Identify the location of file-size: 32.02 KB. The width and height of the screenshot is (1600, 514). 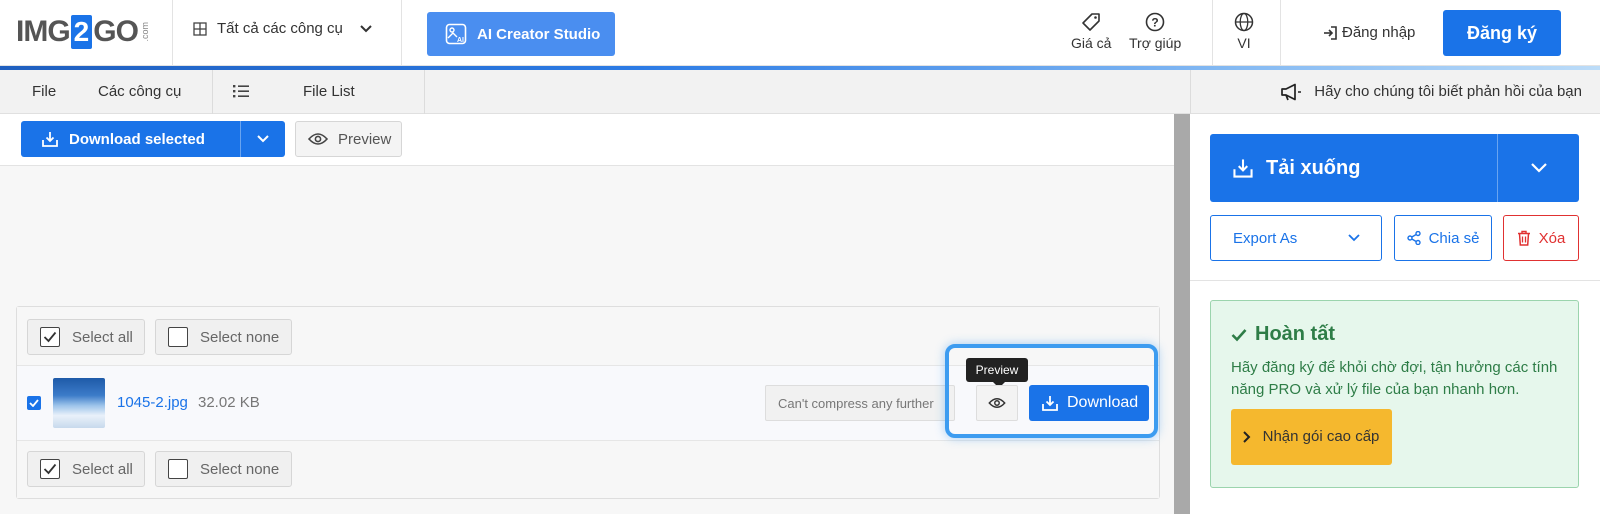
(229, 402).